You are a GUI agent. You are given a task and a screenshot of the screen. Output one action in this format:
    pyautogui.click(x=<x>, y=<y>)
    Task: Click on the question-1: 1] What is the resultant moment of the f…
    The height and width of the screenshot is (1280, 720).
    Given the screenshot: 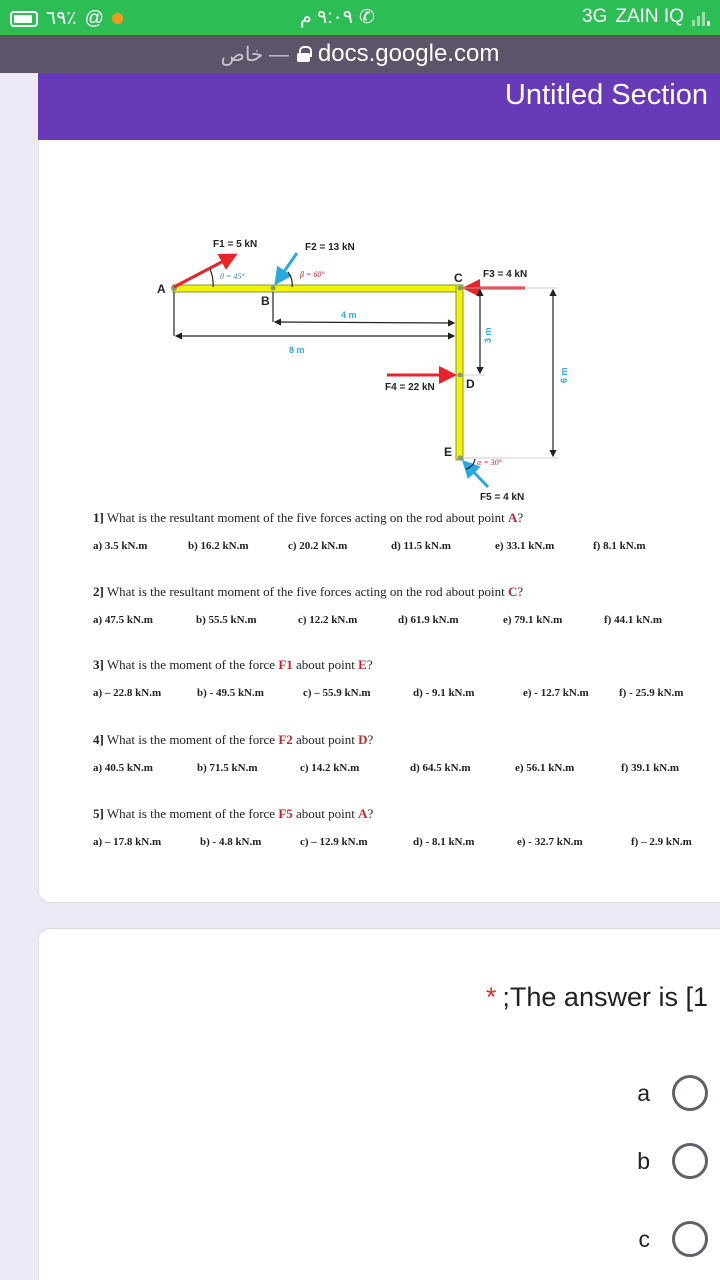 What is the action you would take?
    pyautogui.click(x=369, y=531)
    